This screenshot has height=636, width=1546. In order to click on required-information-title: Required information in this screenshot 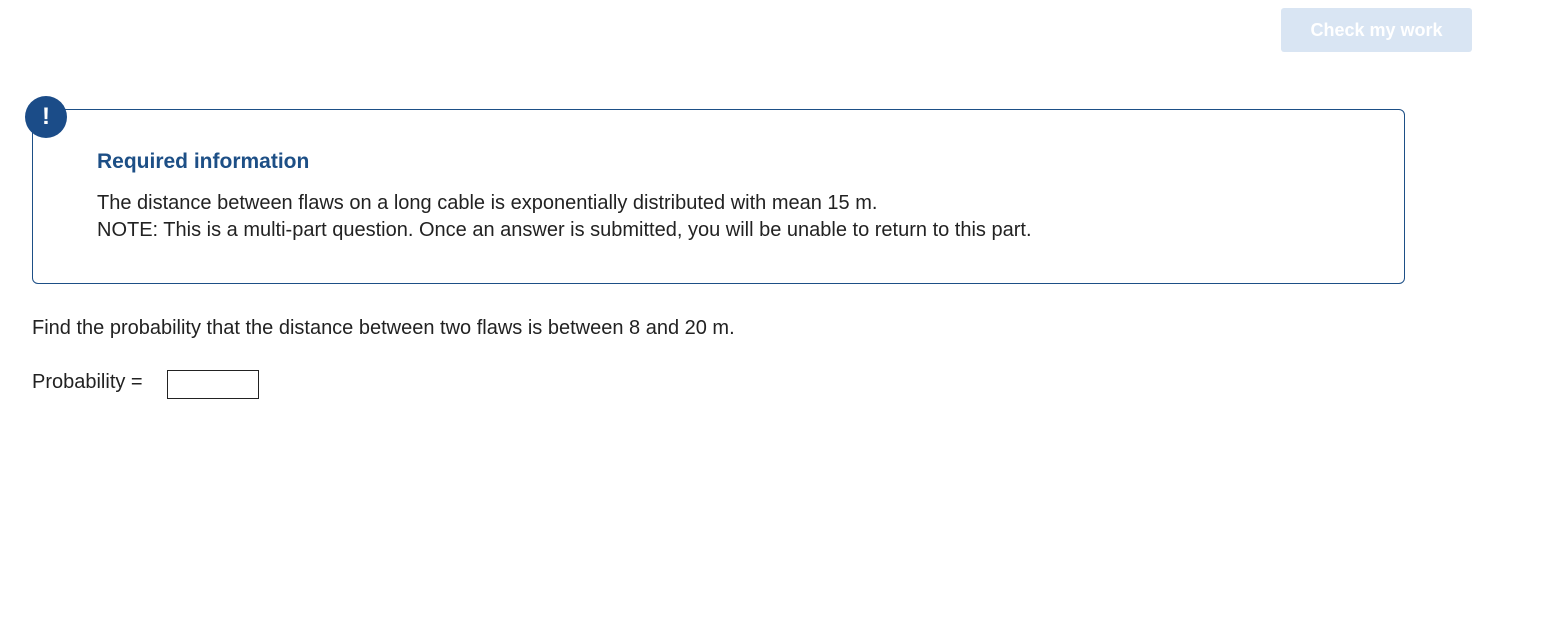, I will do `click(203, 161)`.